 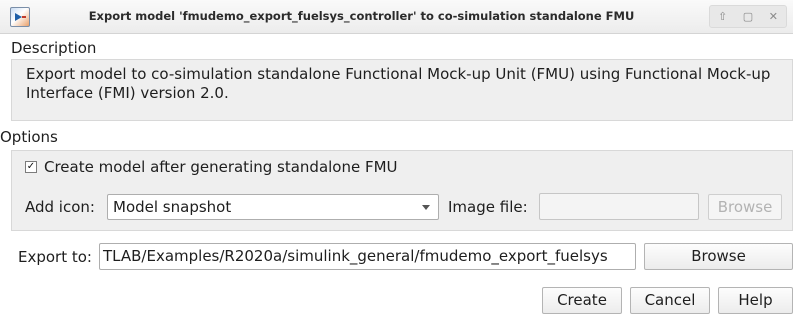 What do you see at coordinates (619, 206) in the screenshot?
I see `image-file-input` at bounding box center [619, 206].